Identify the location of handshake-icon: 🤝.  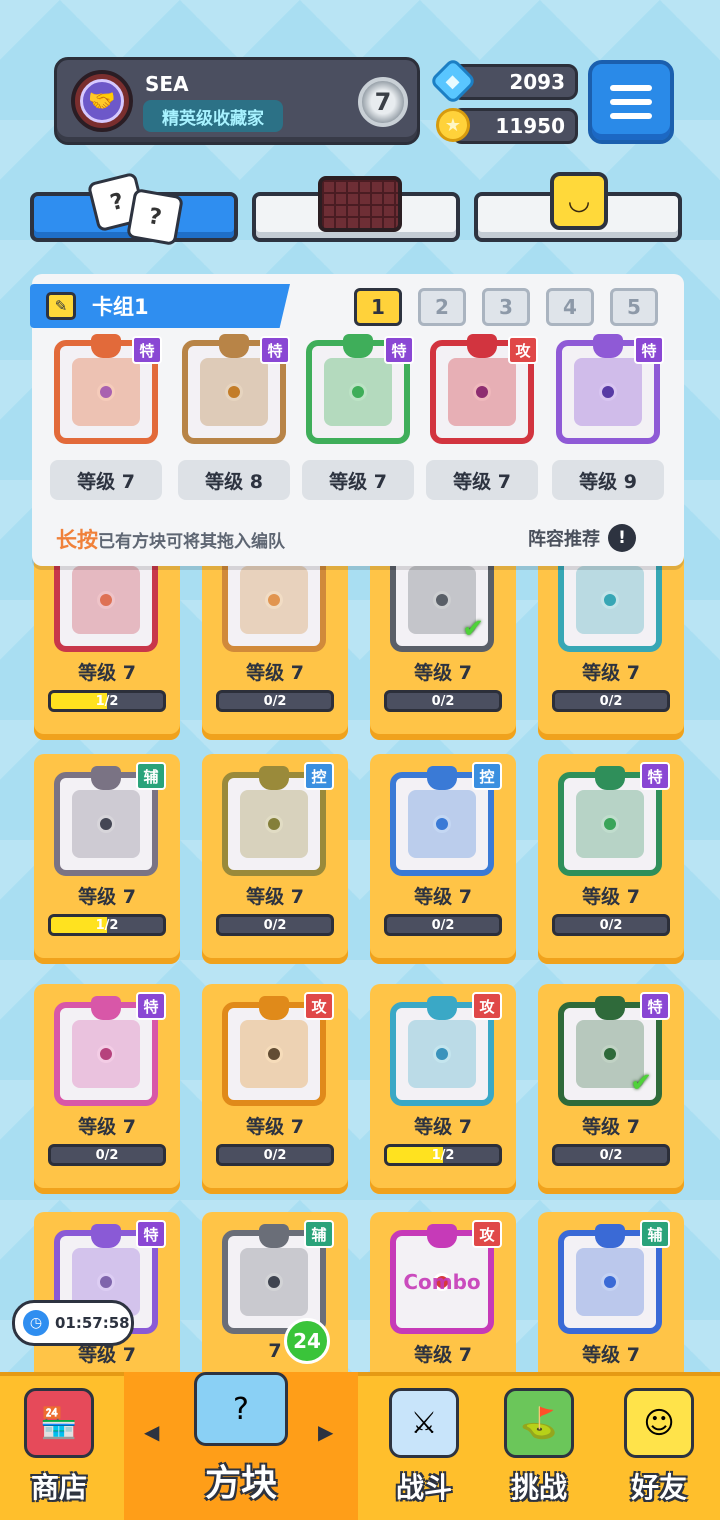
(102, 101).